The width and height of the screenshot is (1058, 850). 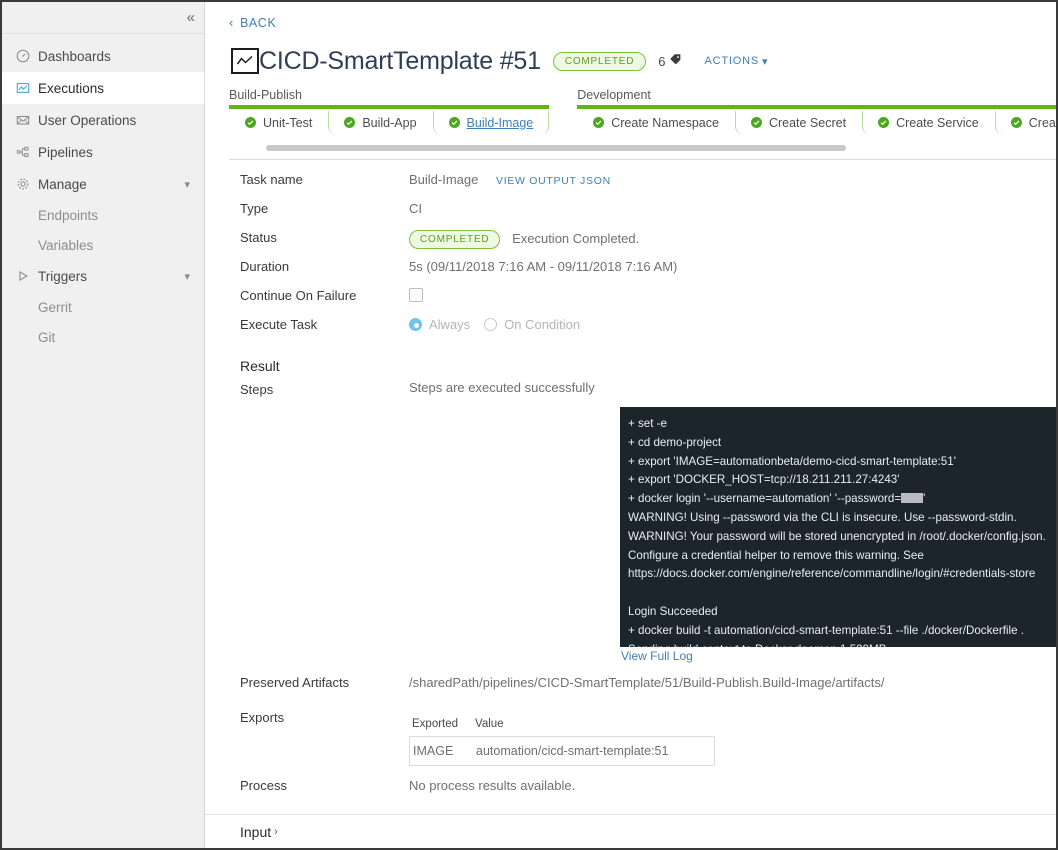 What do you see at coordinates (262, 717) in the screenshot?
I see `detail-label: Exports` at bounding box center [262, 717].